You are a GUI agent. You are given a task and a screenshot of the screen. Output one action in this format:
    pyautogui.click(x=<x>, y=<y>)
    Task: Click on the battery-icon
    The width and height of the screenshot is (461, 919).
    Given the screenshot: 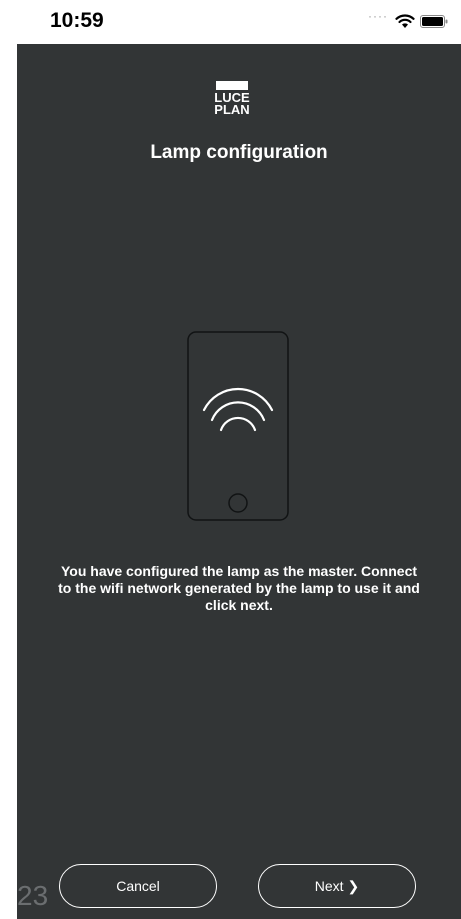 What is the action you would take?
    pyautogui.click(x=434, y=21)
    